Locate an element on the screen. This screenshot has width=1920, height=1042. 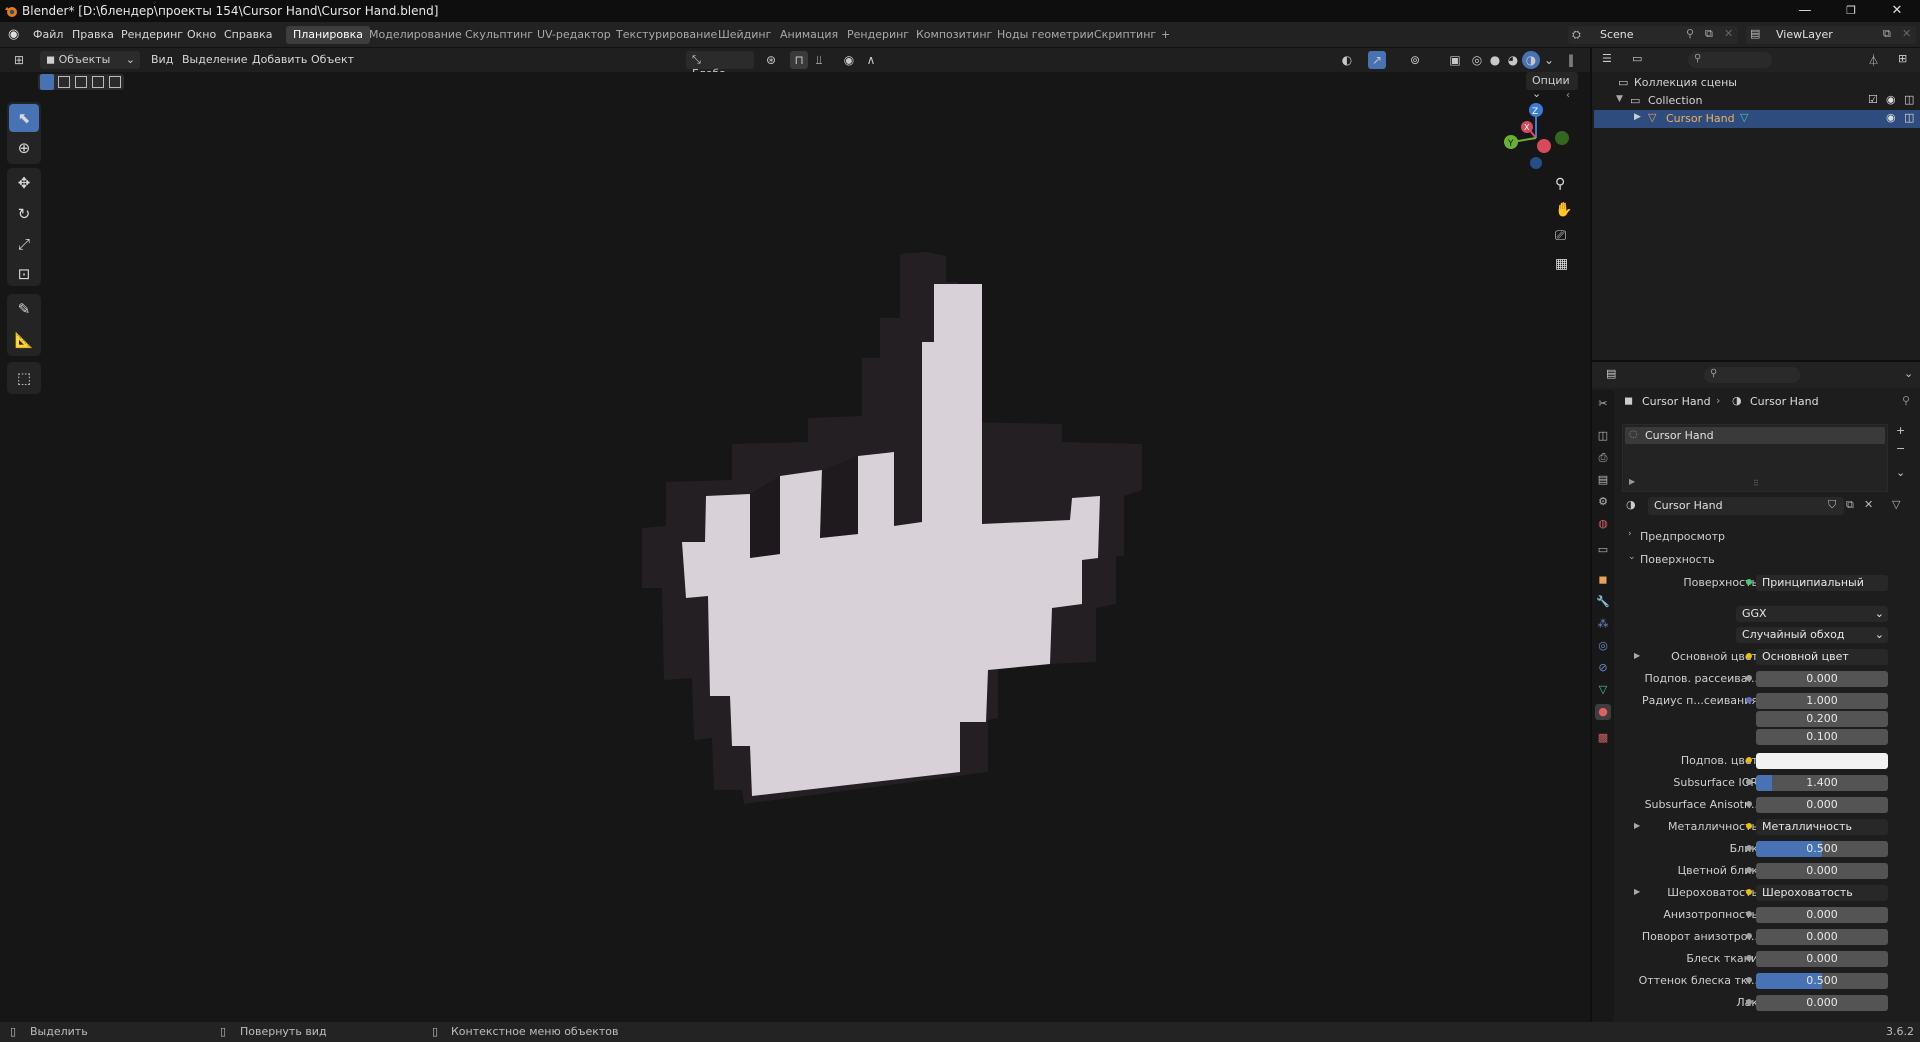
outliner-row-scene-collection: ▭ Коллекция сцены is located at coordinates (1757, 83).